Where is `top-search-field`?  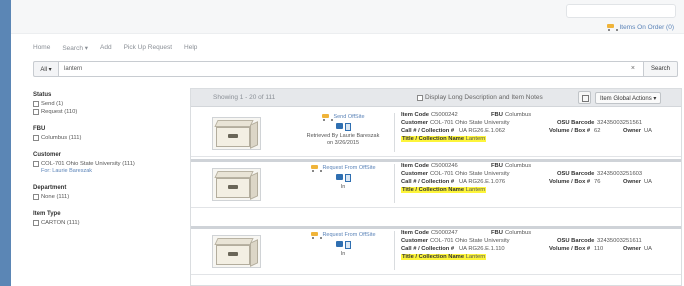 top-search-field is located at coordinates (621, 11).